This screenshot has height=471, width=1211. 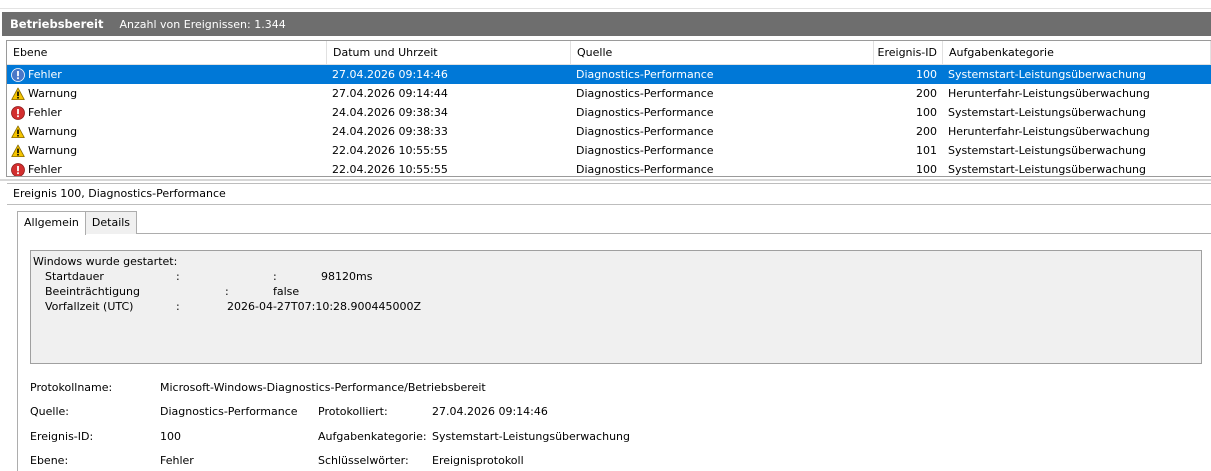 I want to click on log-name: Betriebsbereit, so click(x=57, y=24).